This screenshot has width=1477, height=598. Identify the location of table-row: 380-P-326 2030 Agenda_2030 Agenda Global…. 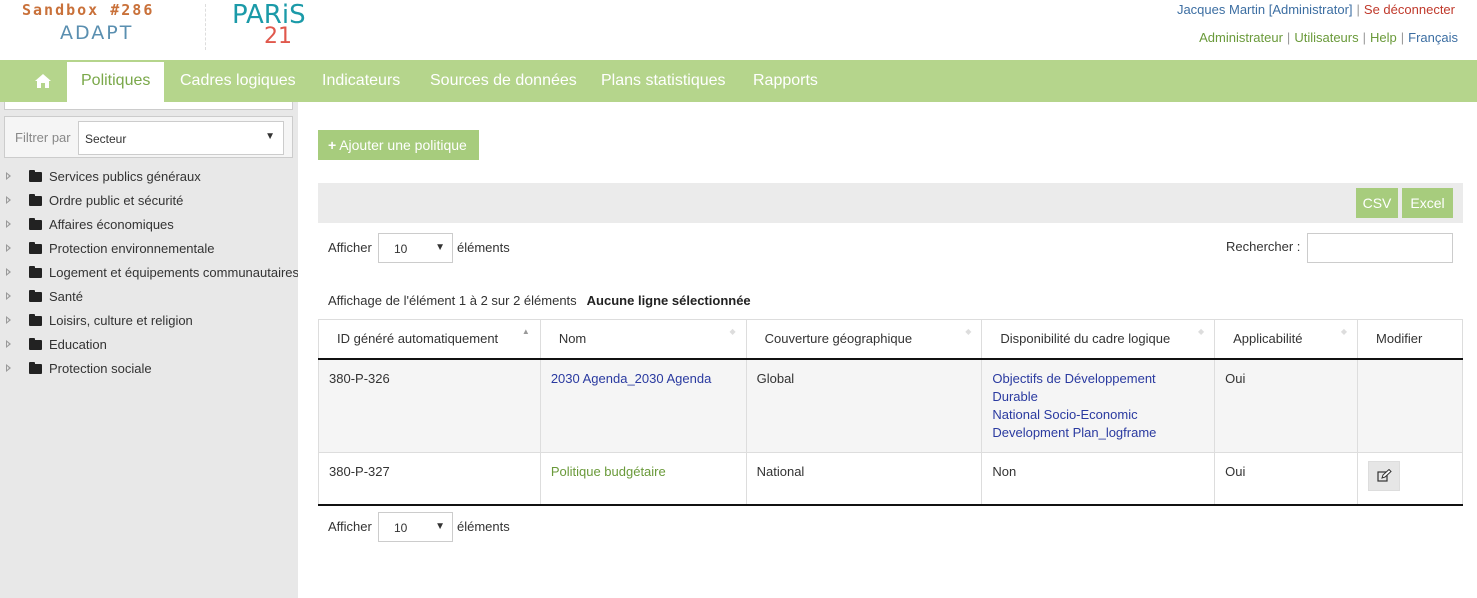
(890, 405).